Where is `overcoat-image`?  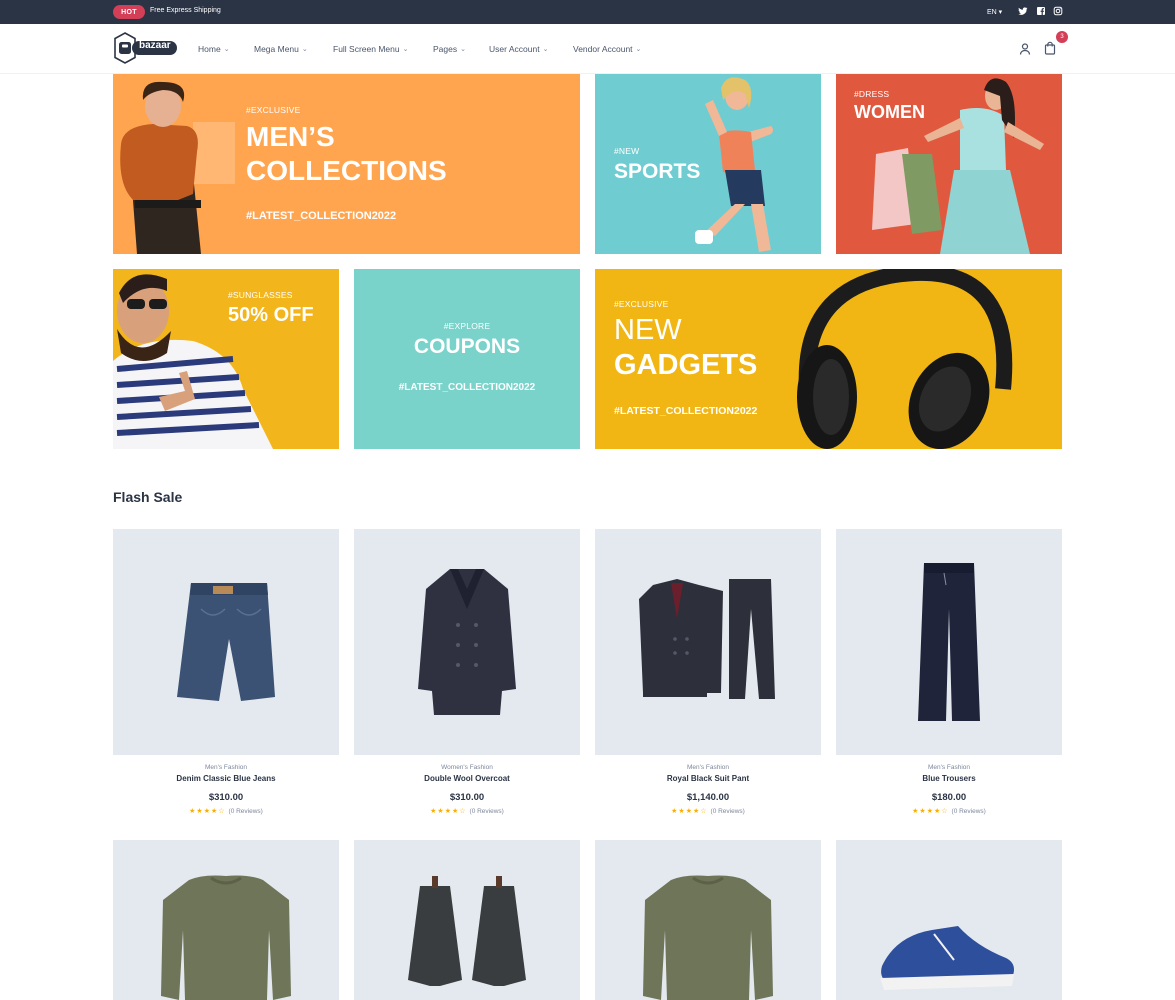 overcoat-image is located at coordinates (467, 642).